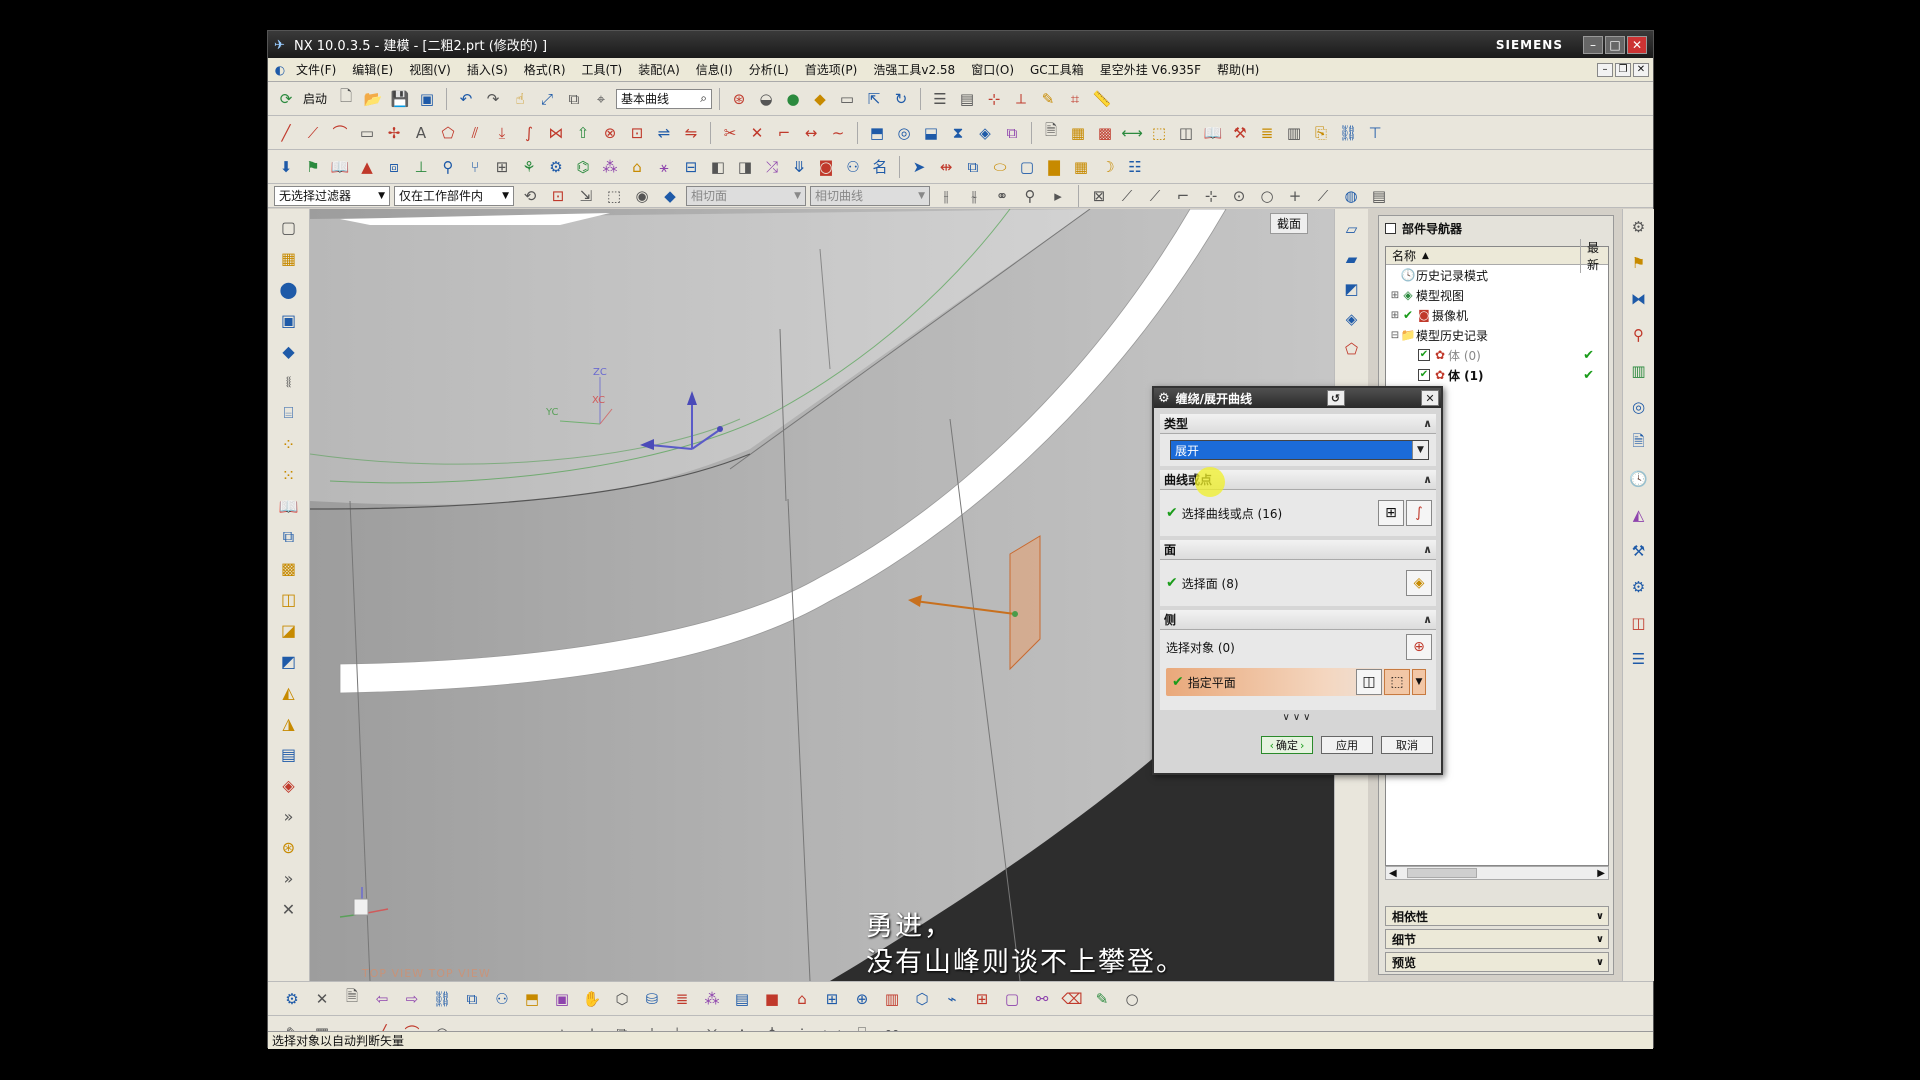 The height and width of the screenshot is (1080, 1920). What do you see at coordinates (614, 195) in the screenshot?
I see `box-select-icon: ⬚` at bounding box center [614, 195].